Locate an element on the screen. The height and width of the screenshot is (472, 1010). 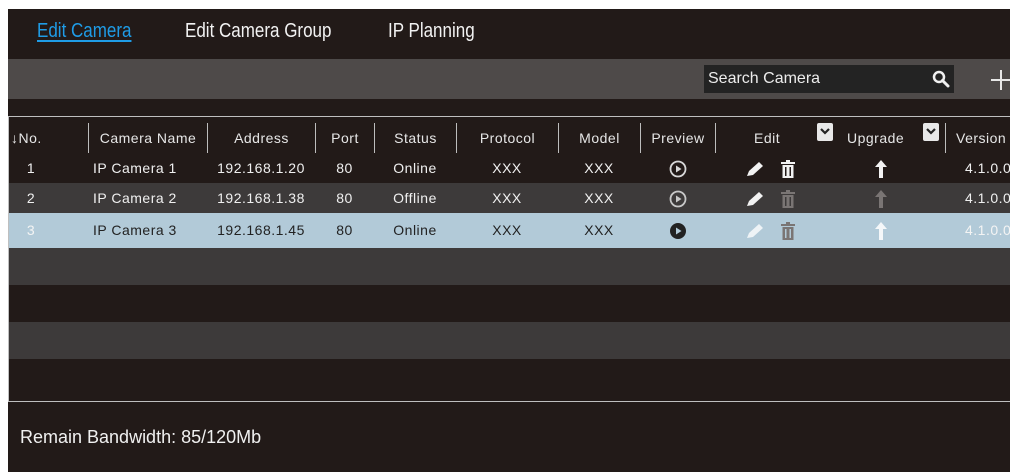
add-camera-button is located at coordinates (1000, 80).